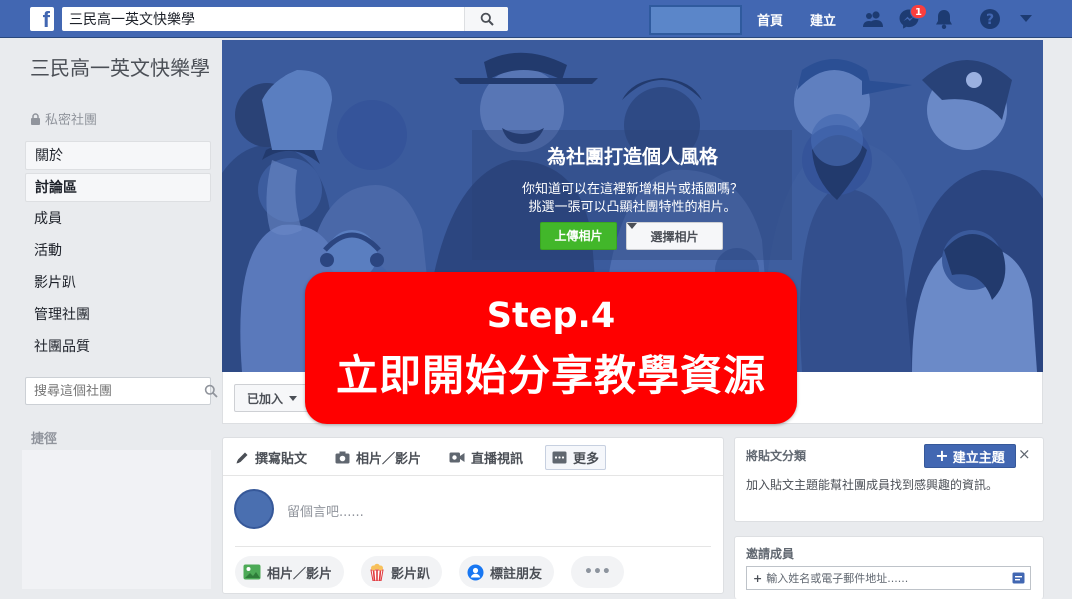 This screenshot has width=1072, height=599. I want to click on group-search-box, so click(121, 391).